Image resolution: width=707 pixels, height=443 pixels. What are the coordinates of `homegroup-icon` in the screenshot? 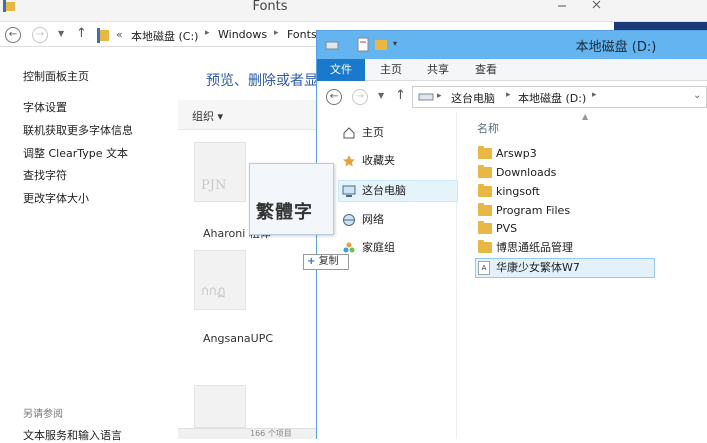 It's located at (349, 247).